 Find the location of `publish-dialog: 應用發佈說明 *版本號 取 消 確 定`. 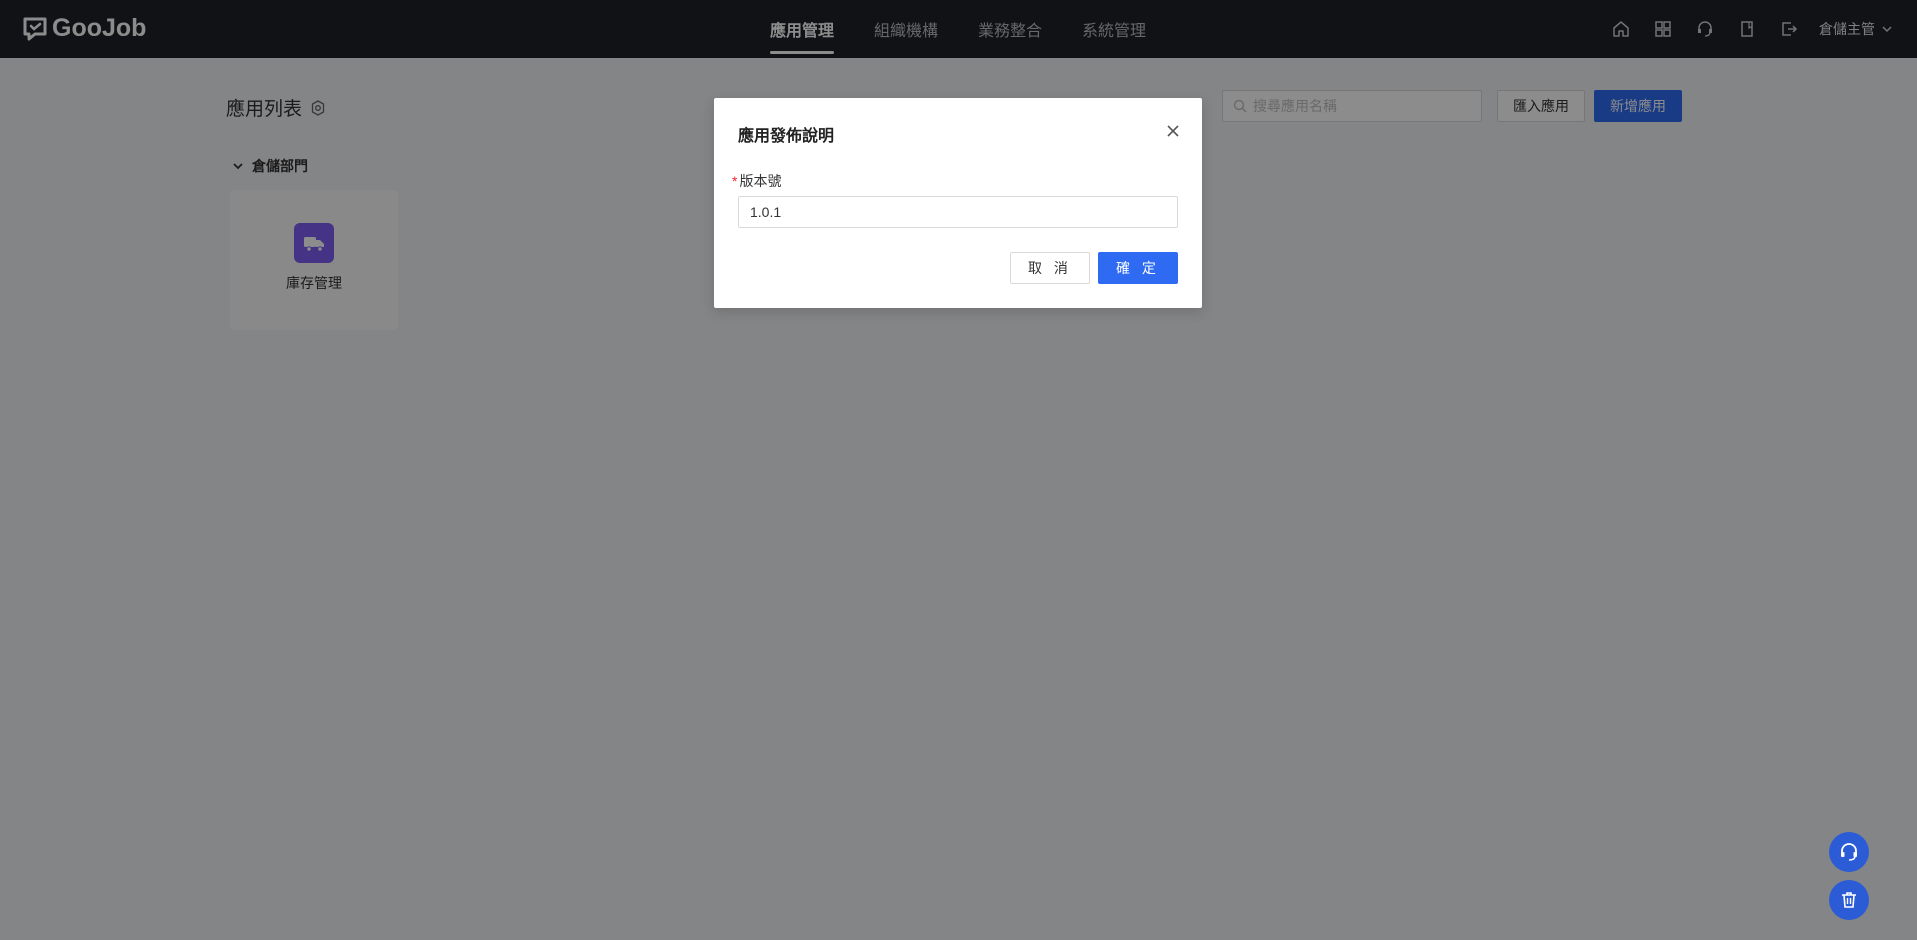

publish-dialog: 應用發佈說明 *版本號 取 消 確 定 is located at coordinates (958, 203).